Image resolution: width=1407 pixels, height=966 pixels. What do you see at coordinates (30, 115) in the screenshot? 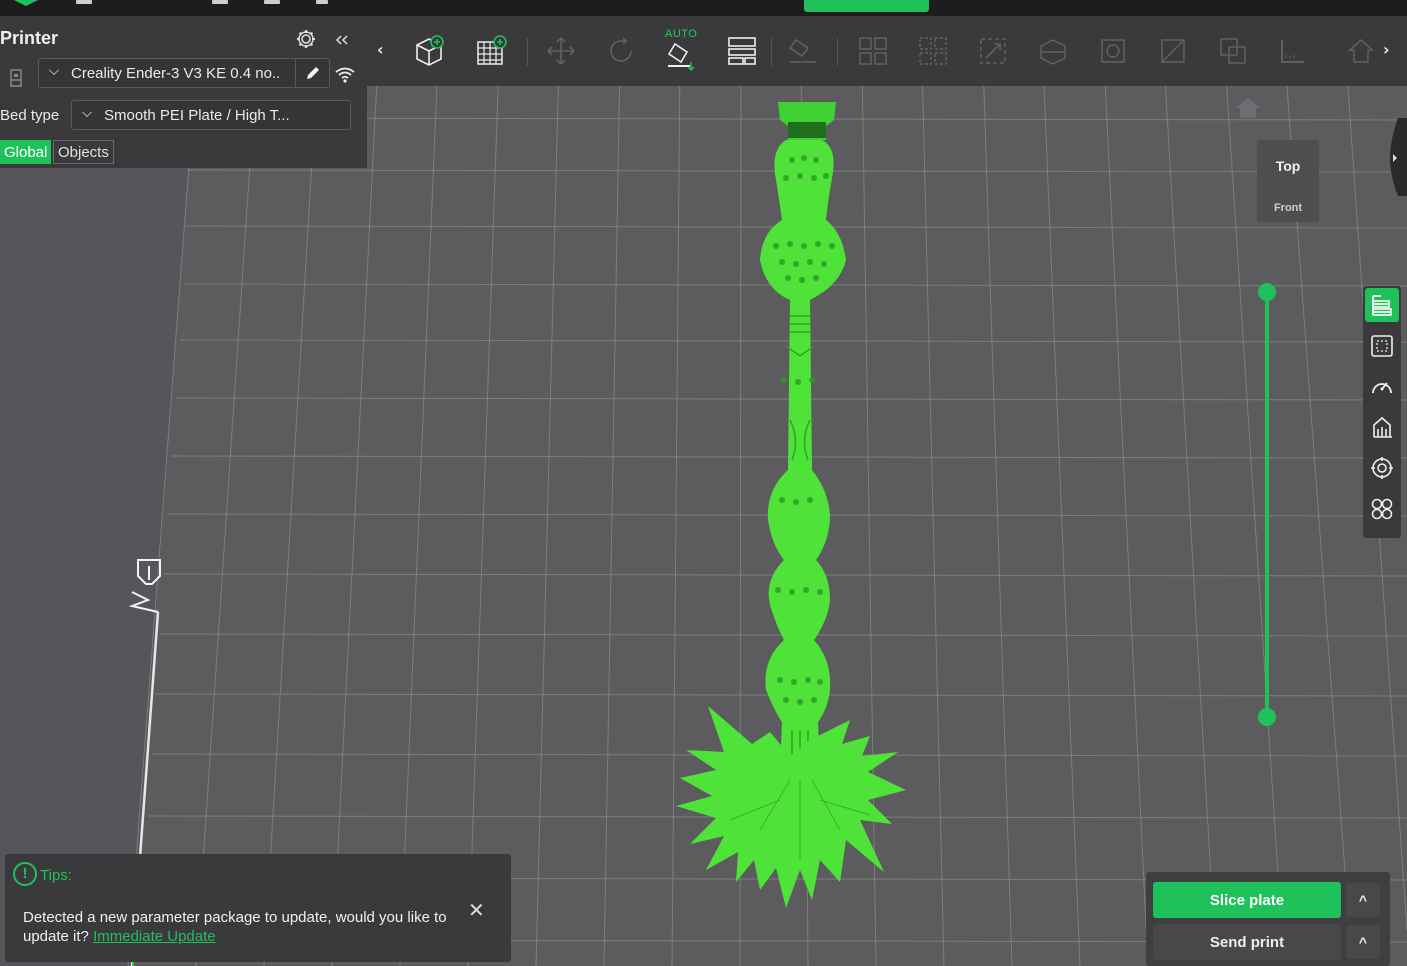
I see `bed-type-label: Bed type` at bounding box center [30, 115].